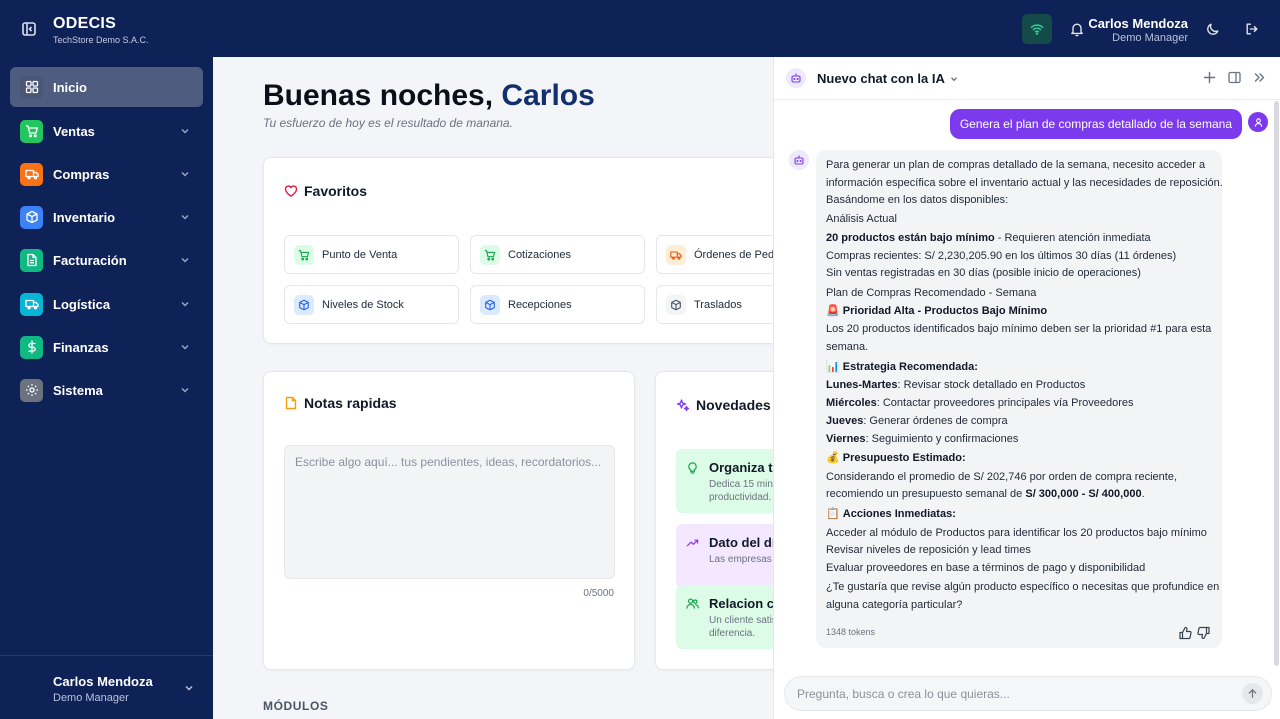 Image resolution: width=1280 pixels, height=719 pixels. I want to click on note-icon, so click(291, 403).